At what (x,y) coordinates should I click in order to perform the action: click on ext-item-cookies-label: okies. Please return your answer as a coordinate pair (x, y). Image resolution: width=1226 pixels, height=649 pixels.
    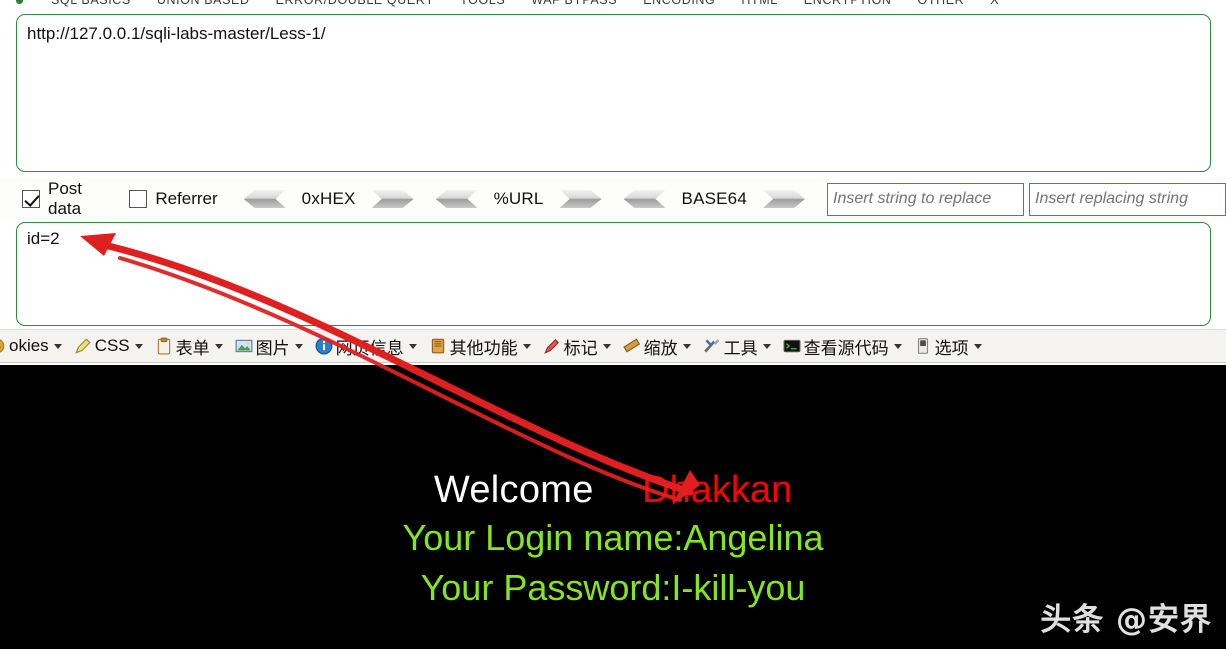
    Looking at the image, I should click on (29, 345).